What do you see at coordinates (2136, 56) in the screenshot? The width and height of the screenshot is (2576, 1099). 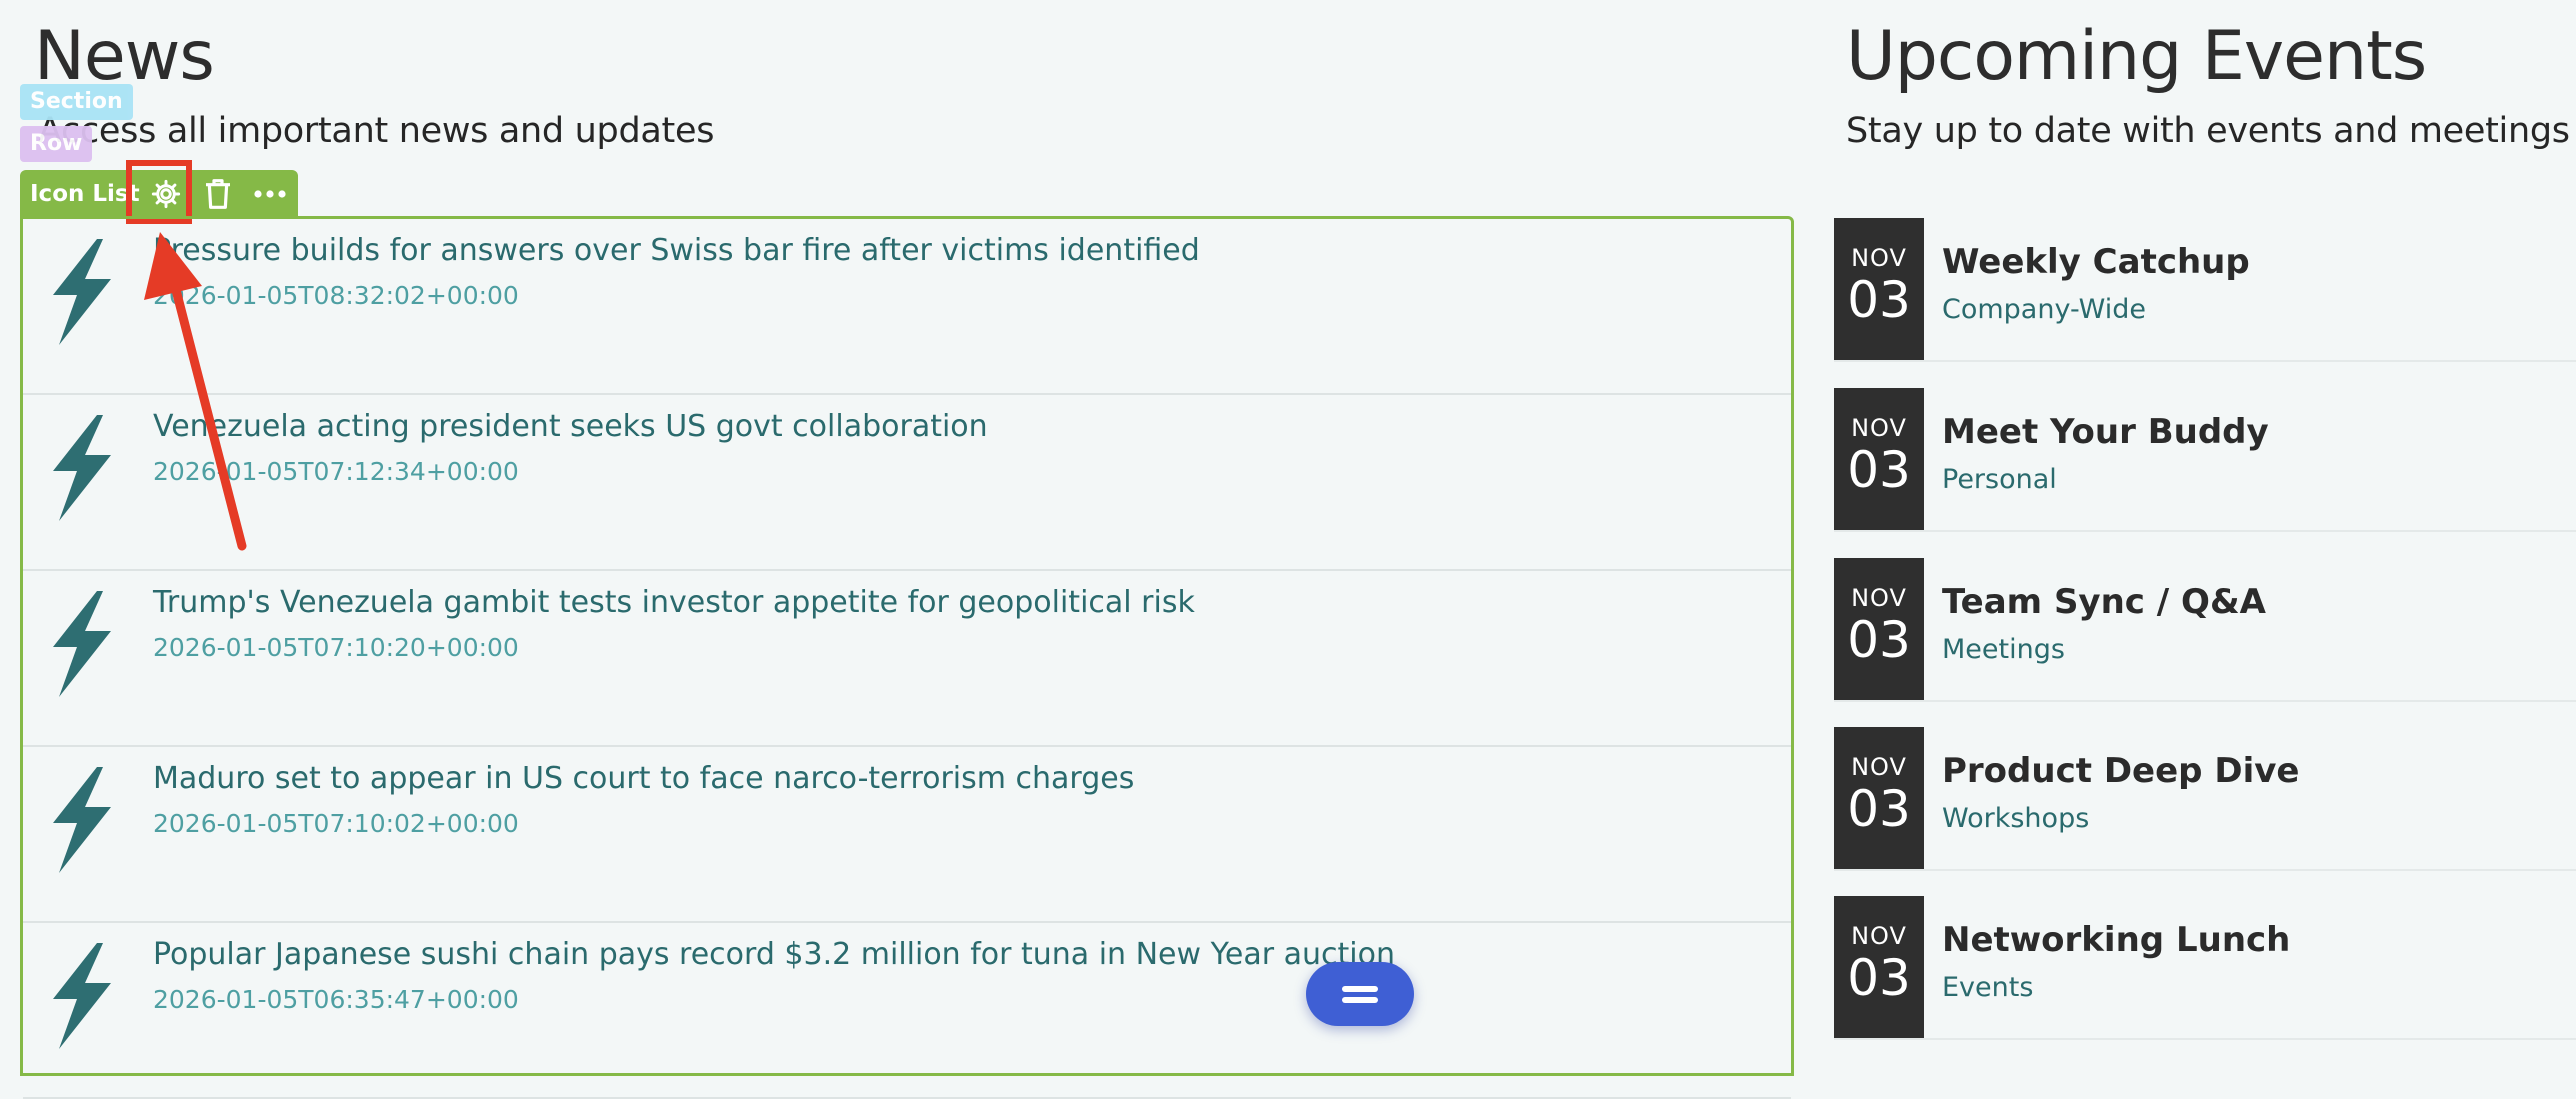 I see `events-heading: Upcoming Events` at bounding box center [2136, 56].